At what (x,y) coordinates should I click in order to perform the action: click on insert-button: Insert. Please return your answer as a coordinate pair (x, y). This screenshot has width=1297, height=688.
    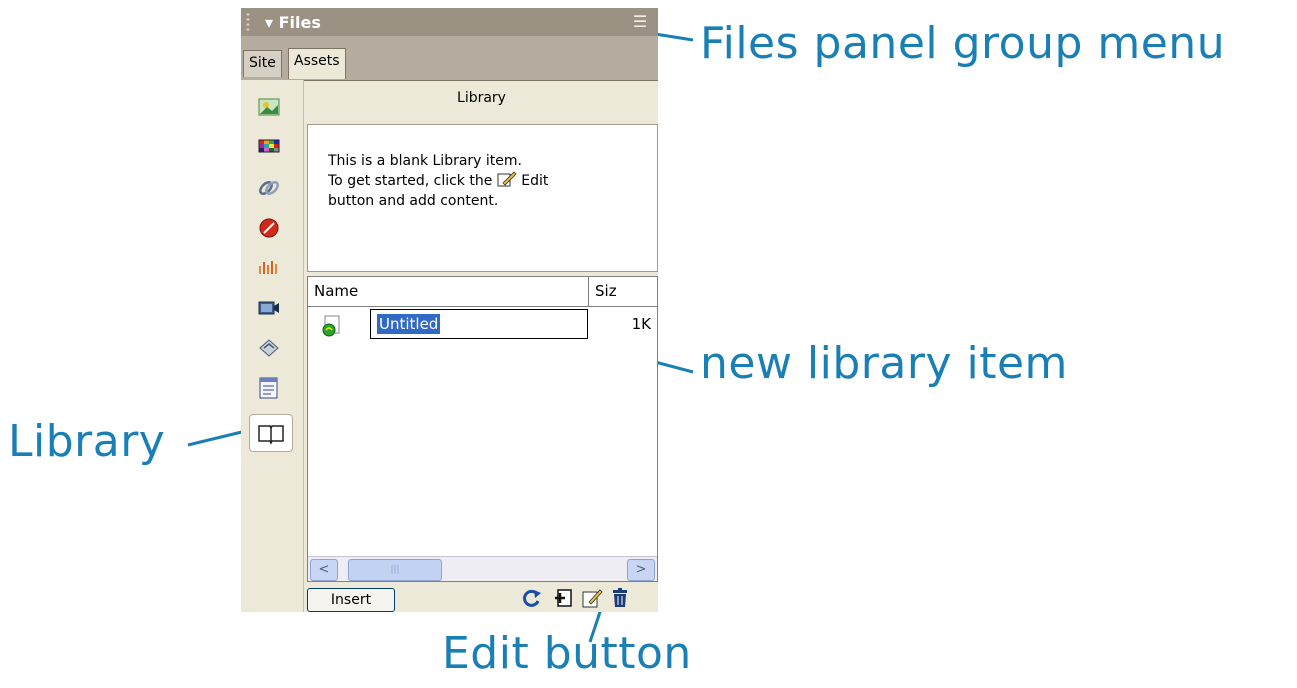
    Looking at the image, I should click on (351, 600).